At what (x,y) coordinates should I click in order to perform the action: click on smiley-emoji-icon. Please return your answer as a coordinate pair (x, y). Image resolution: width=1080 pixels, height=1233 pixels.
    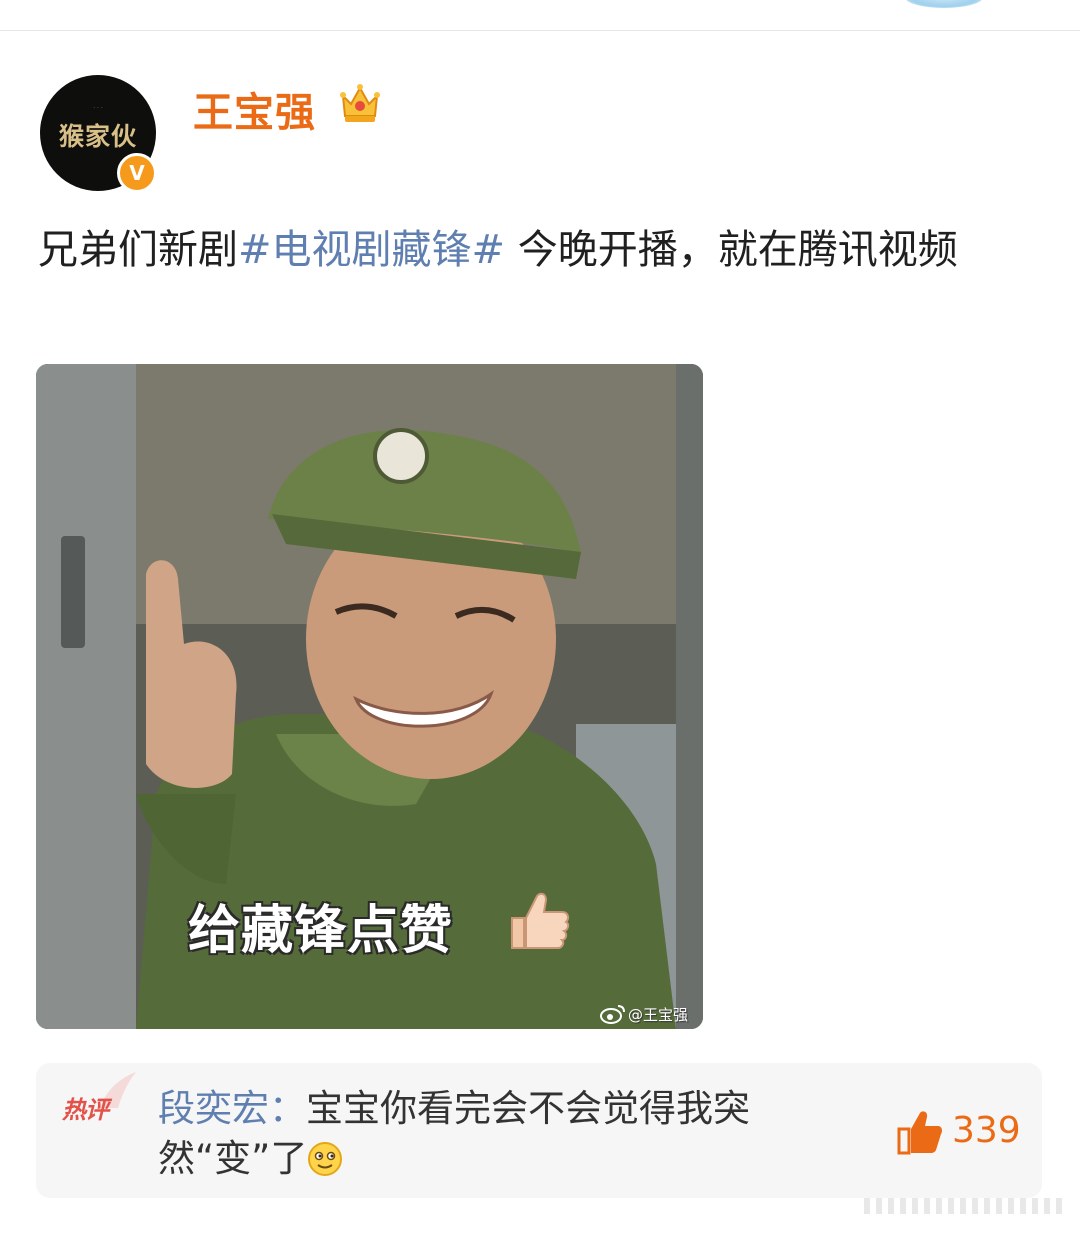
    Looking at the image, I should click on (325, 1159).